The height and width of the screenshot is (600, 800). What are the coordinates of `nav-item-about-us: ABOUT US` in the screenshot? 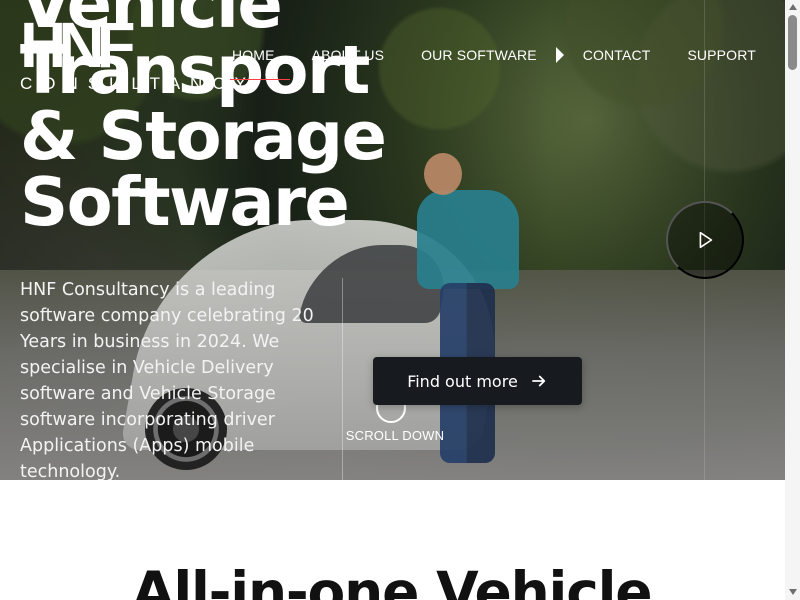 It's located at (348, 55).